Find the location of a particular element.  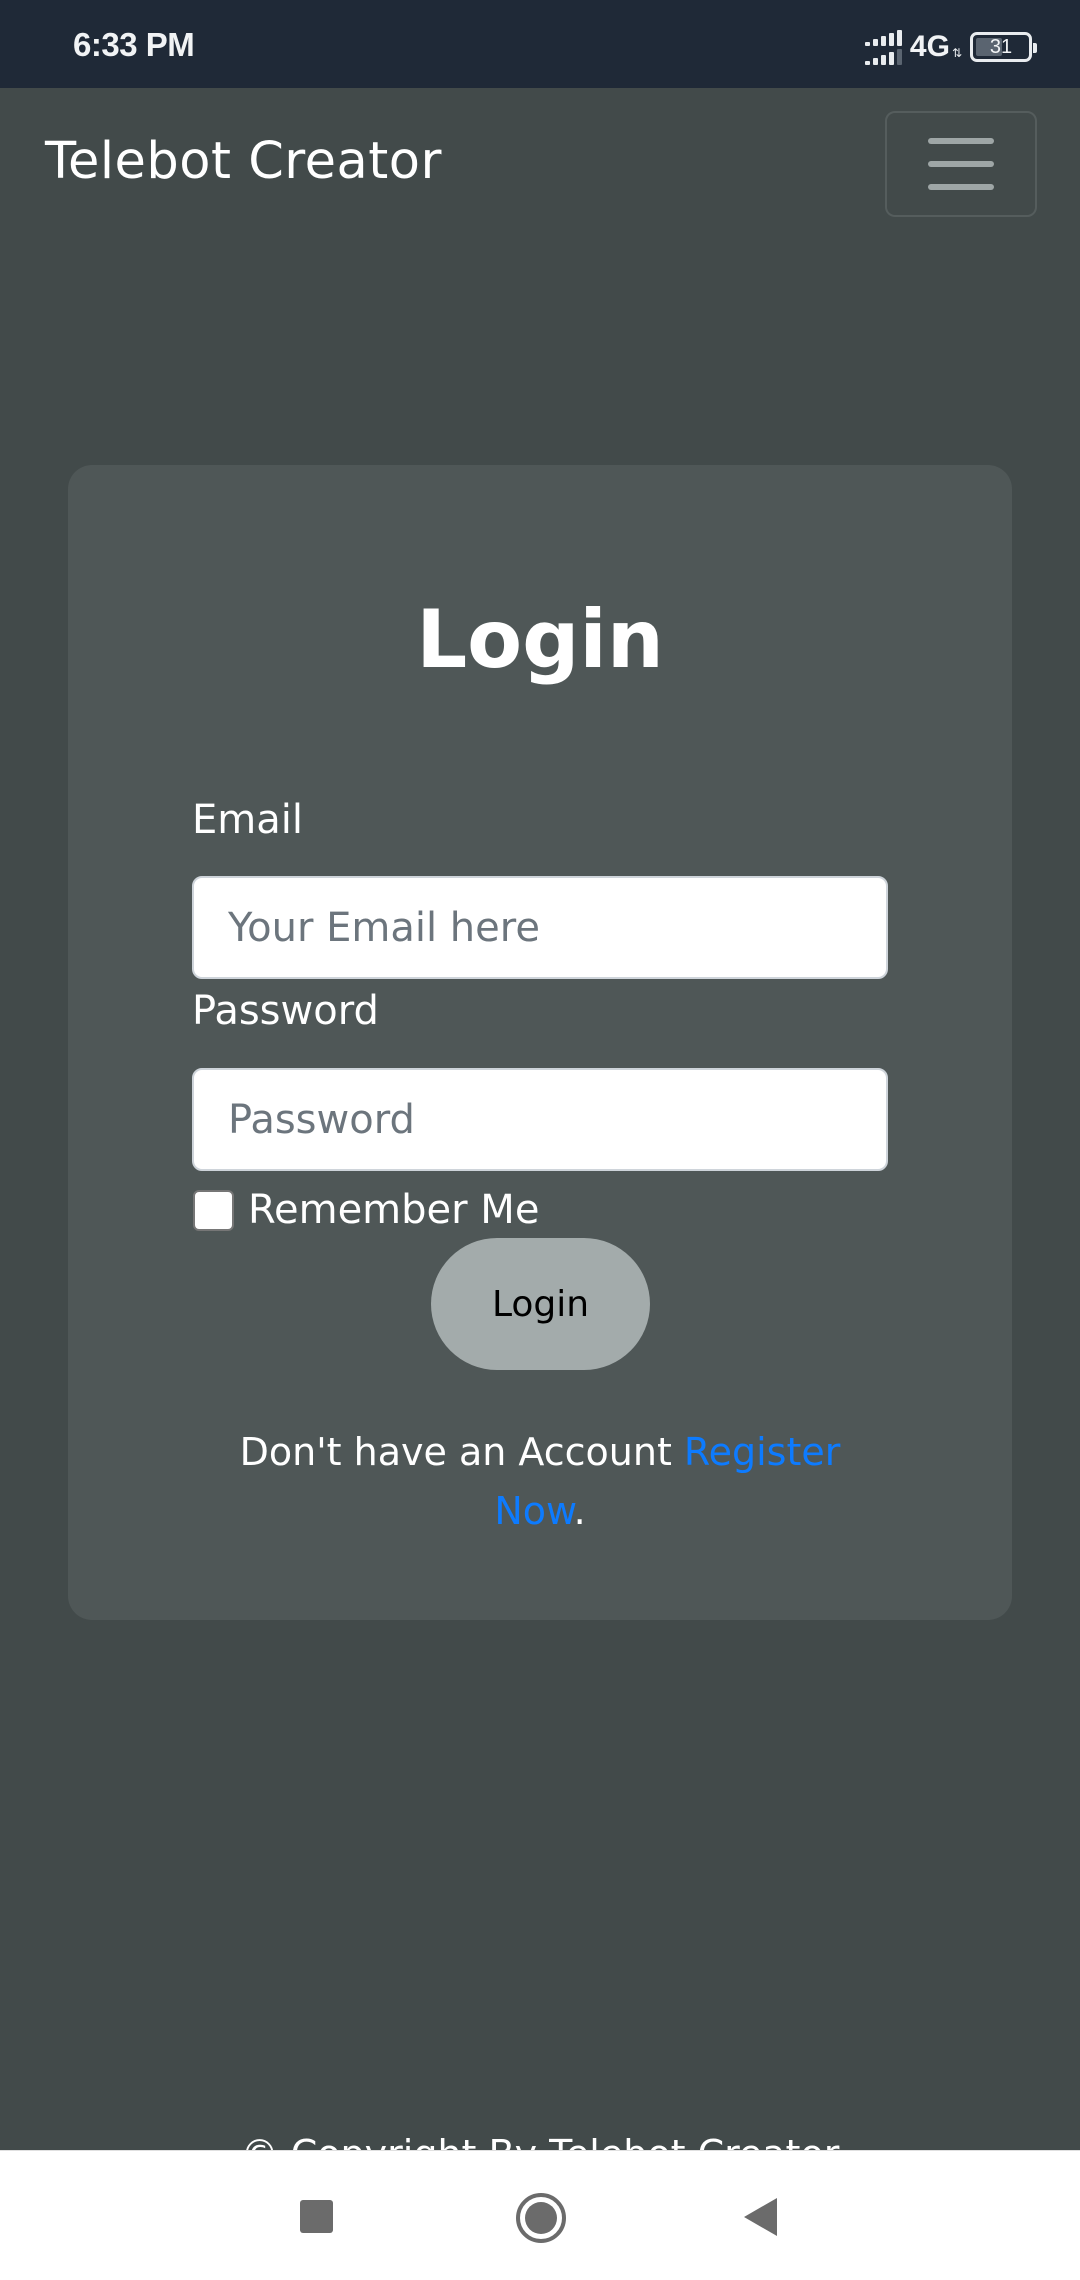

system-navigation-bar is located at coordinates (540, 2215).